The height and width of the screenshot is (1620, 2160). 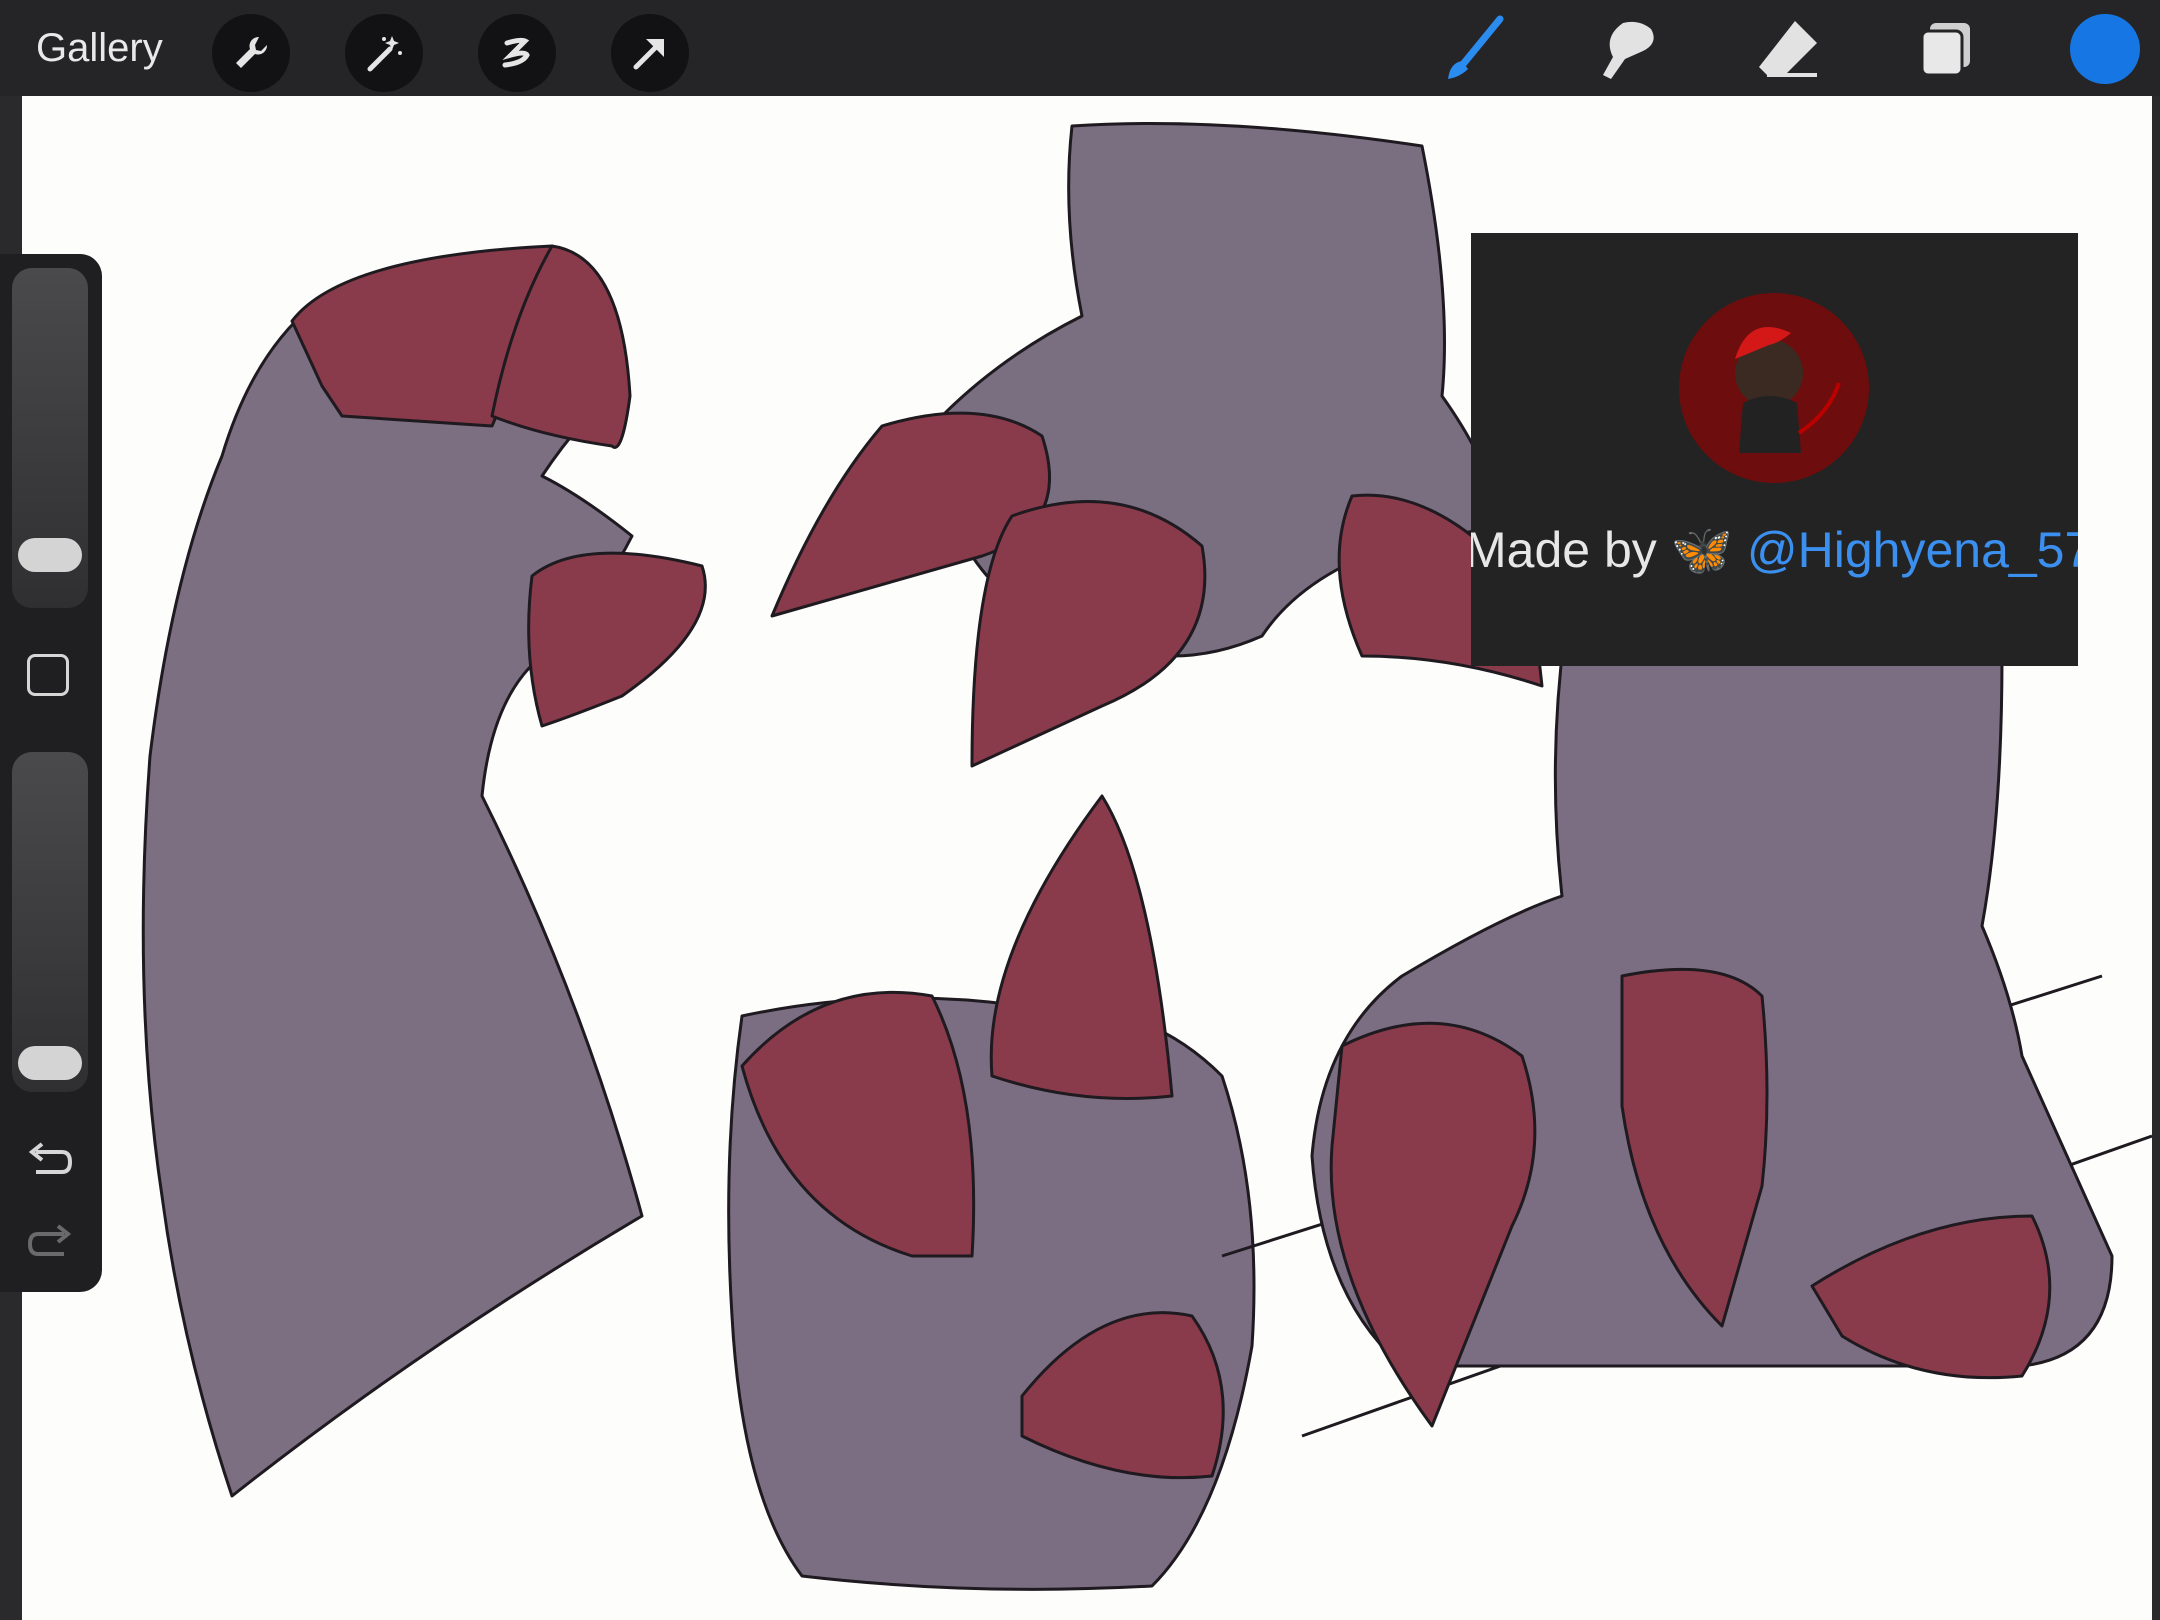 I want to click on smudge-icon, so click(x=1628, y=50).